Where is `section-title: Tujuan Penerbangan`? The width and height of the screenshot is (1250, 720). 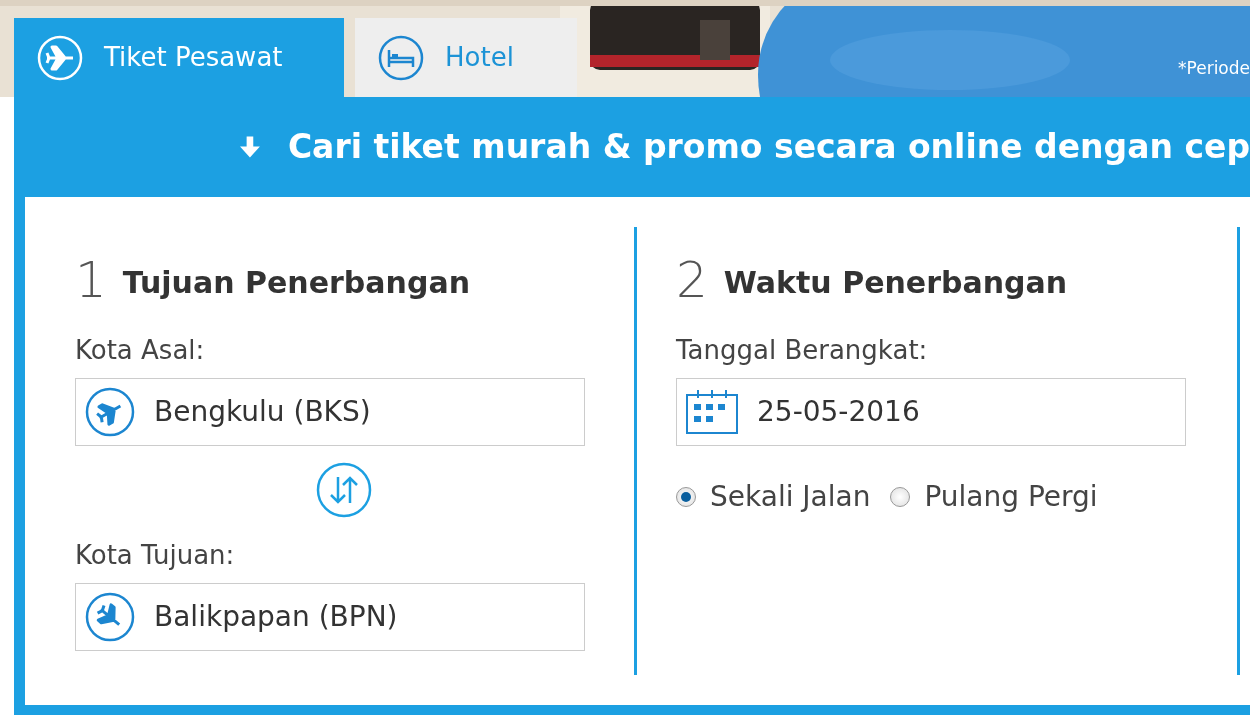
section-title: Tujuan Penerbangan is located at coordinates (296, 283).